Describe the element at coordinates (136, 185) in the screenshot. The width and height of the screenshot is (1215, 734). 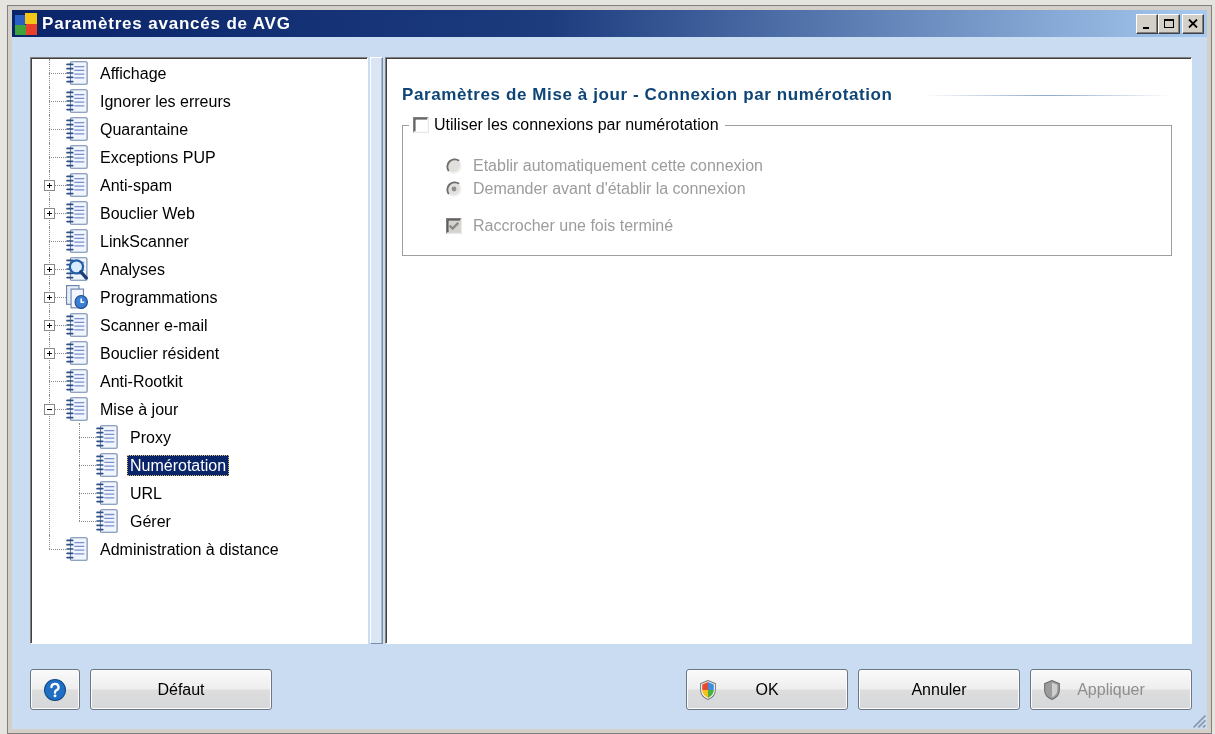
I see `tree-item: Anti-spam` at that location.